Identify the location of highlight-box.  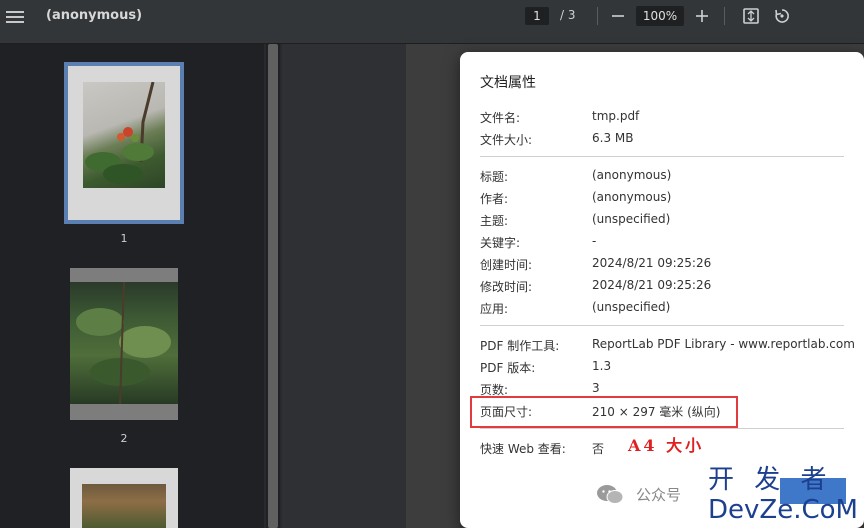
(604, 412).